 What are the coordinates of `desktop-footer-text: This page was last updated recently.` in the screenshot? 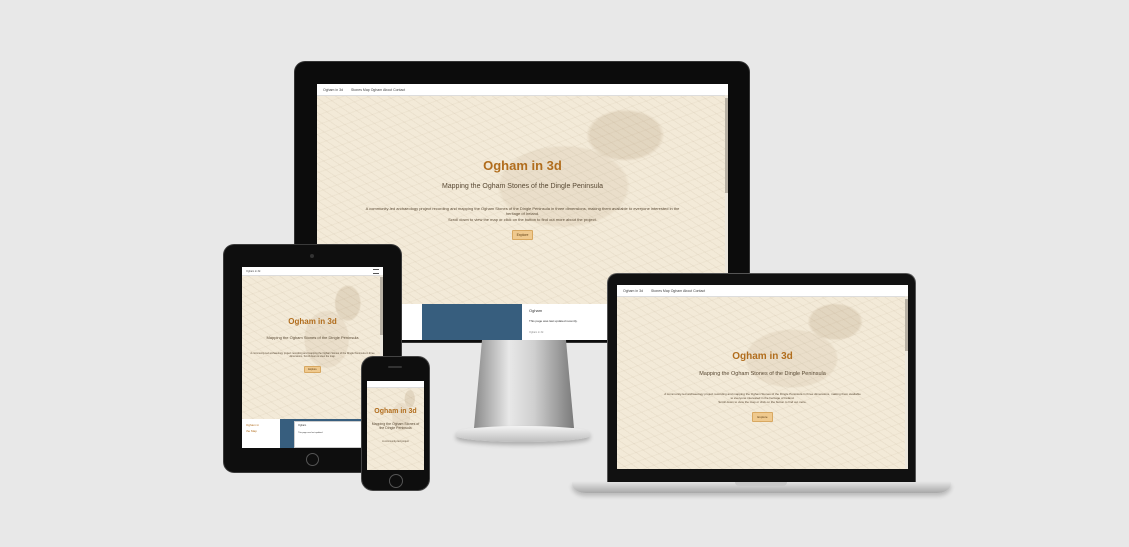 It's located at (553, 321).